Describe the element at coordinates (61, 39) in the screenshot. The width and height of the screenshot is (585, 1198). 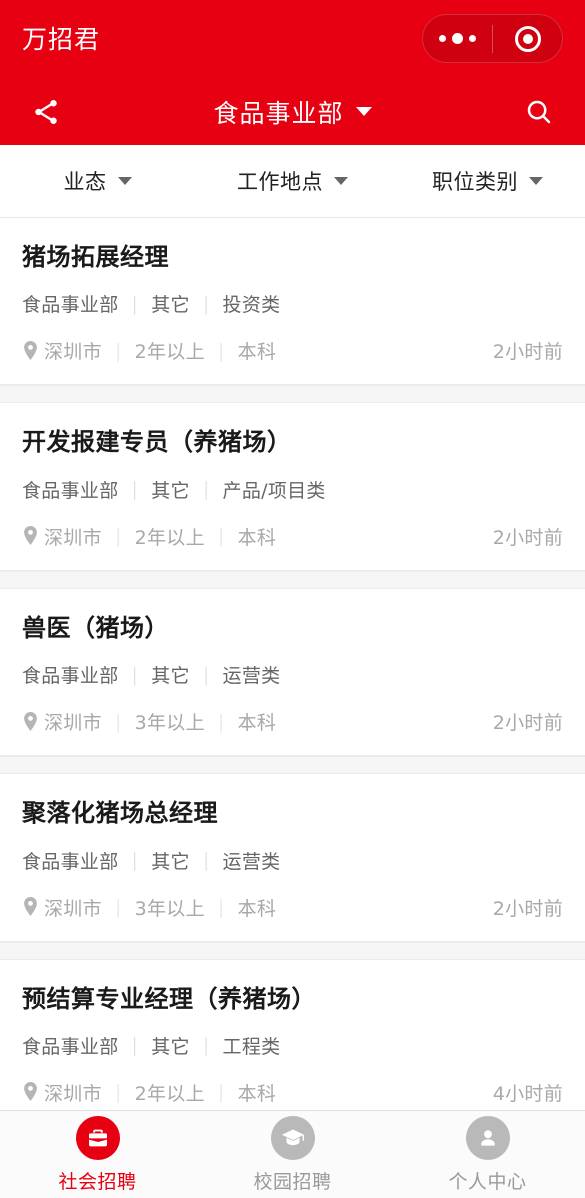
I see `app-name: 万招君` at that location.